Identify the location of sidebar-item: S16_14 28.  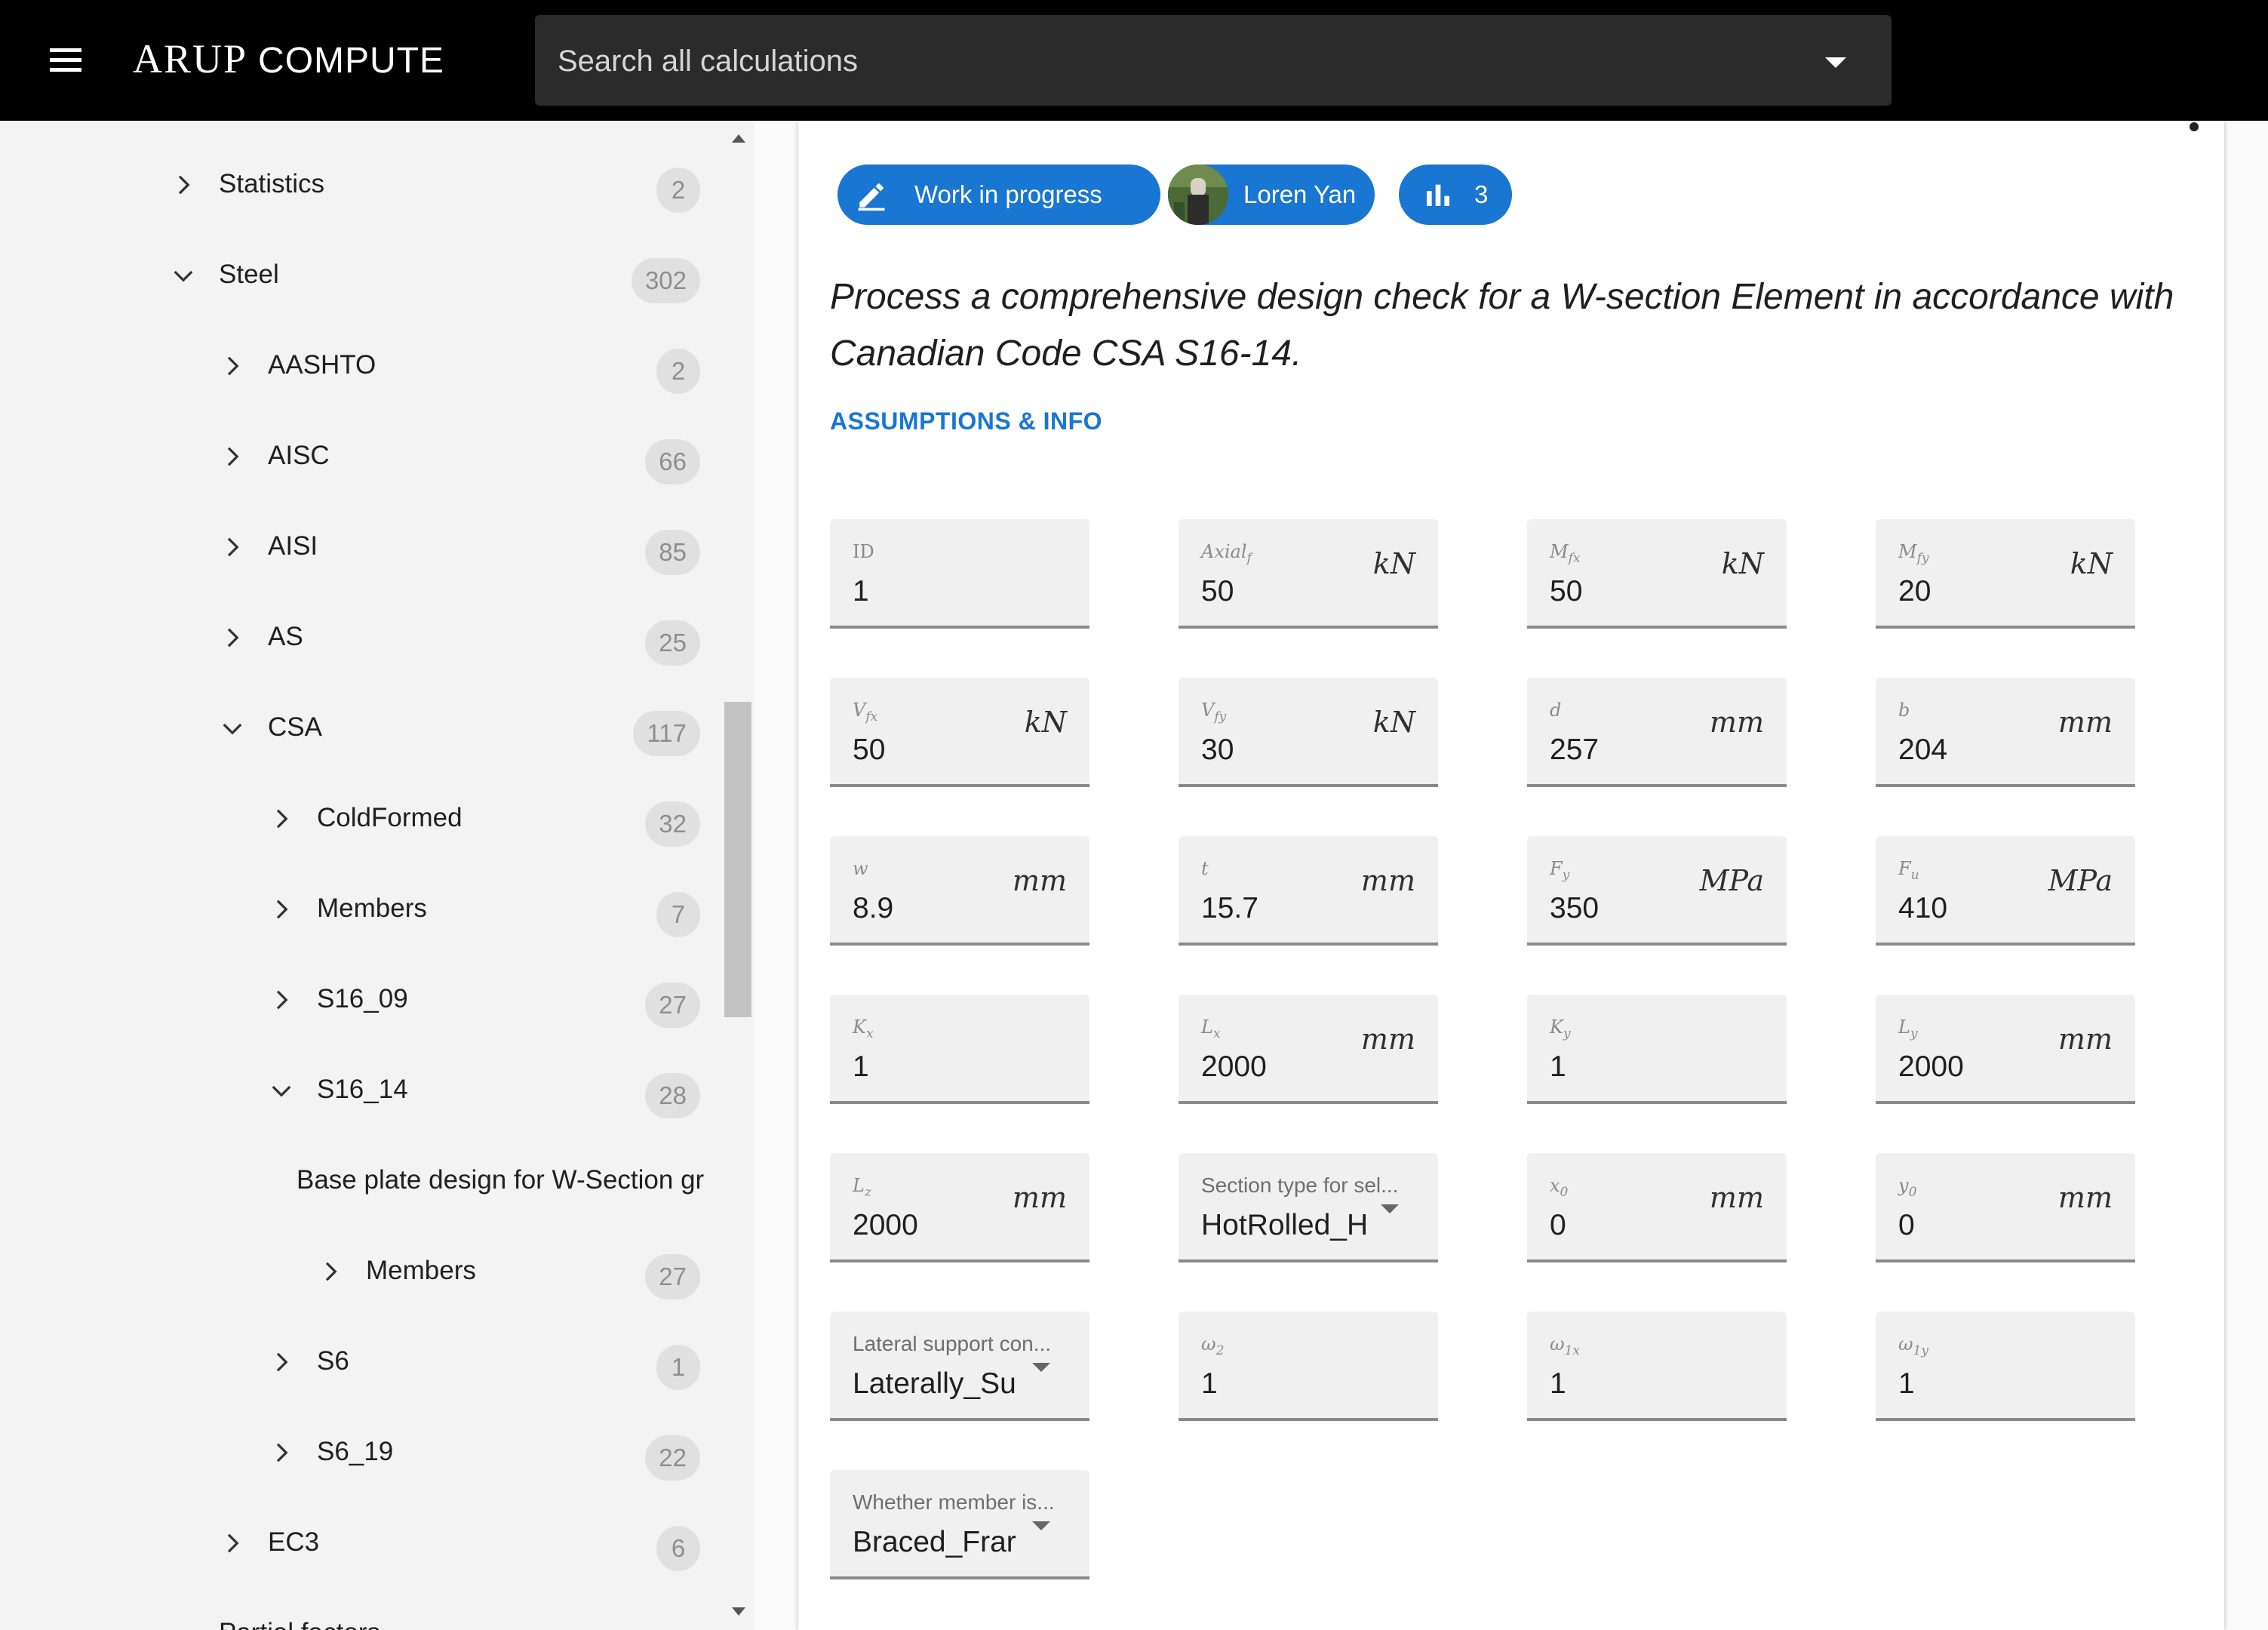
(362, 1090).